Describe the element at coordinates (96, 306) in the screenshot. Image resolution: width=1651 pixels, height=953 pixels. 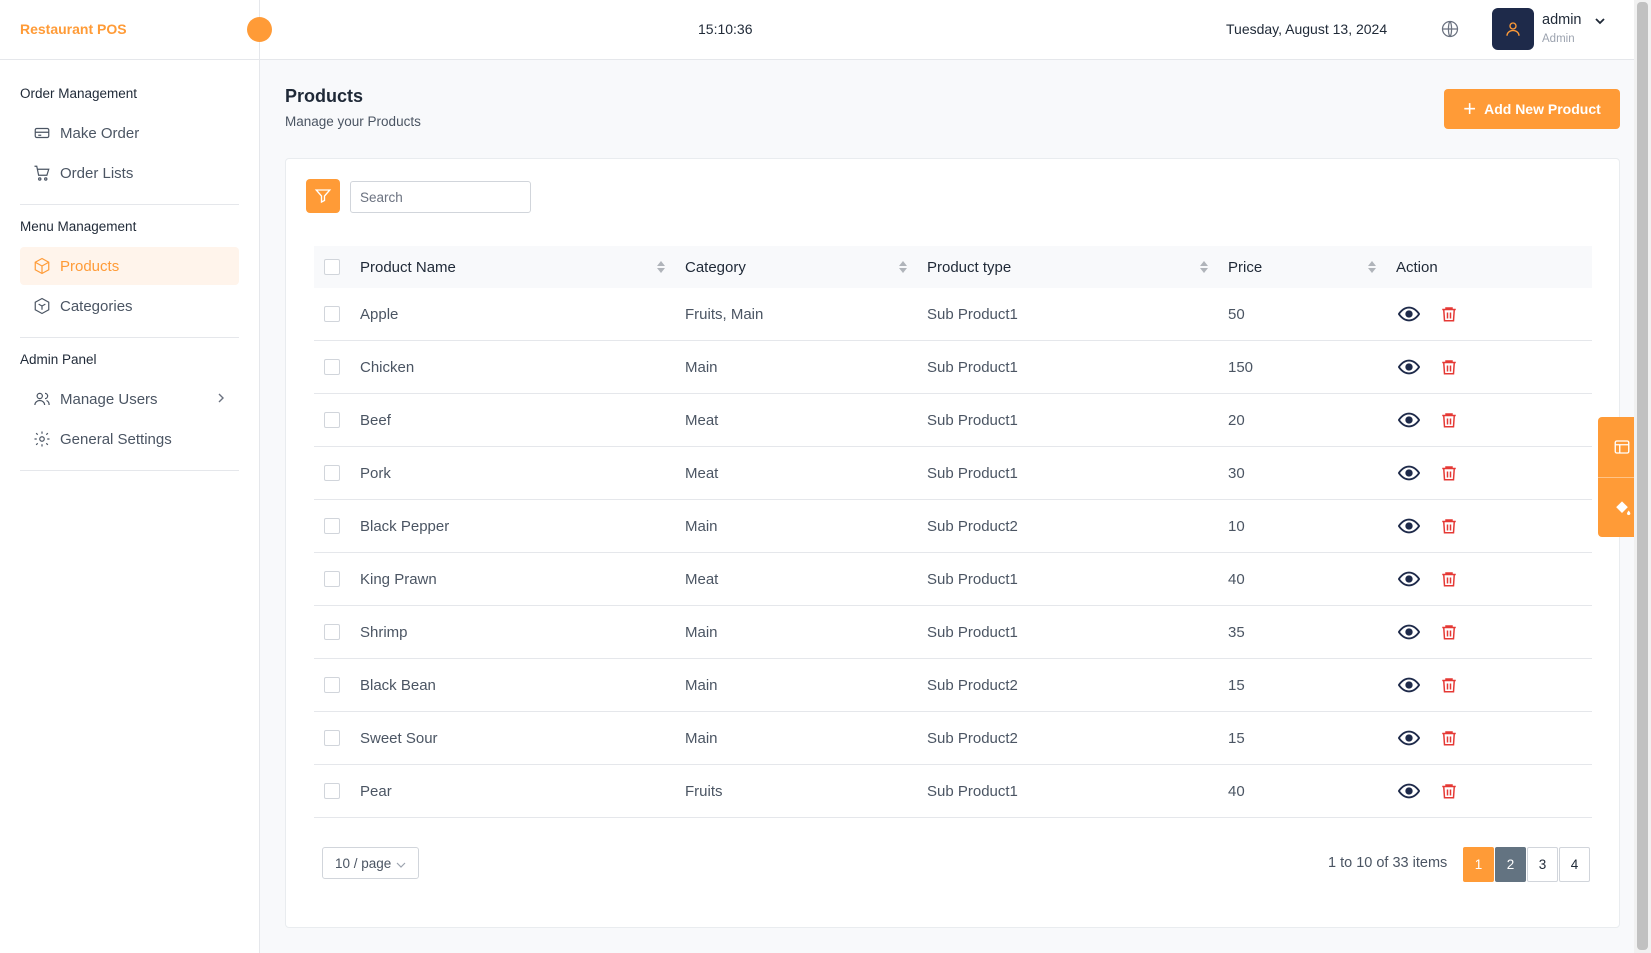
I see `sidebar-item-label: Categories` at that location.